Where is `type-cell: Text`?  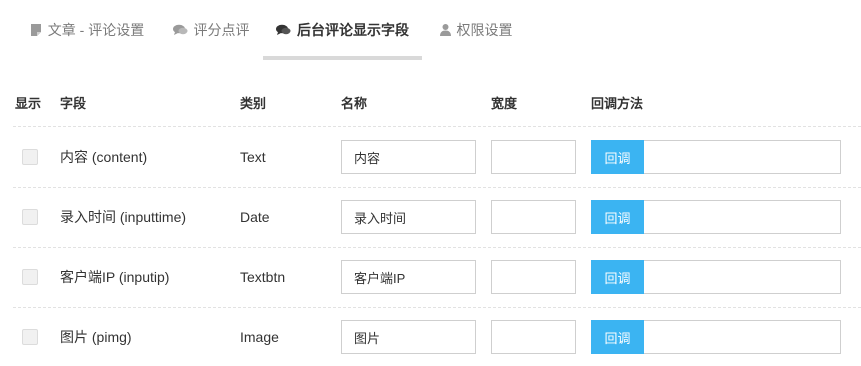 type-cell: Text is located at coordinates (253, 157).